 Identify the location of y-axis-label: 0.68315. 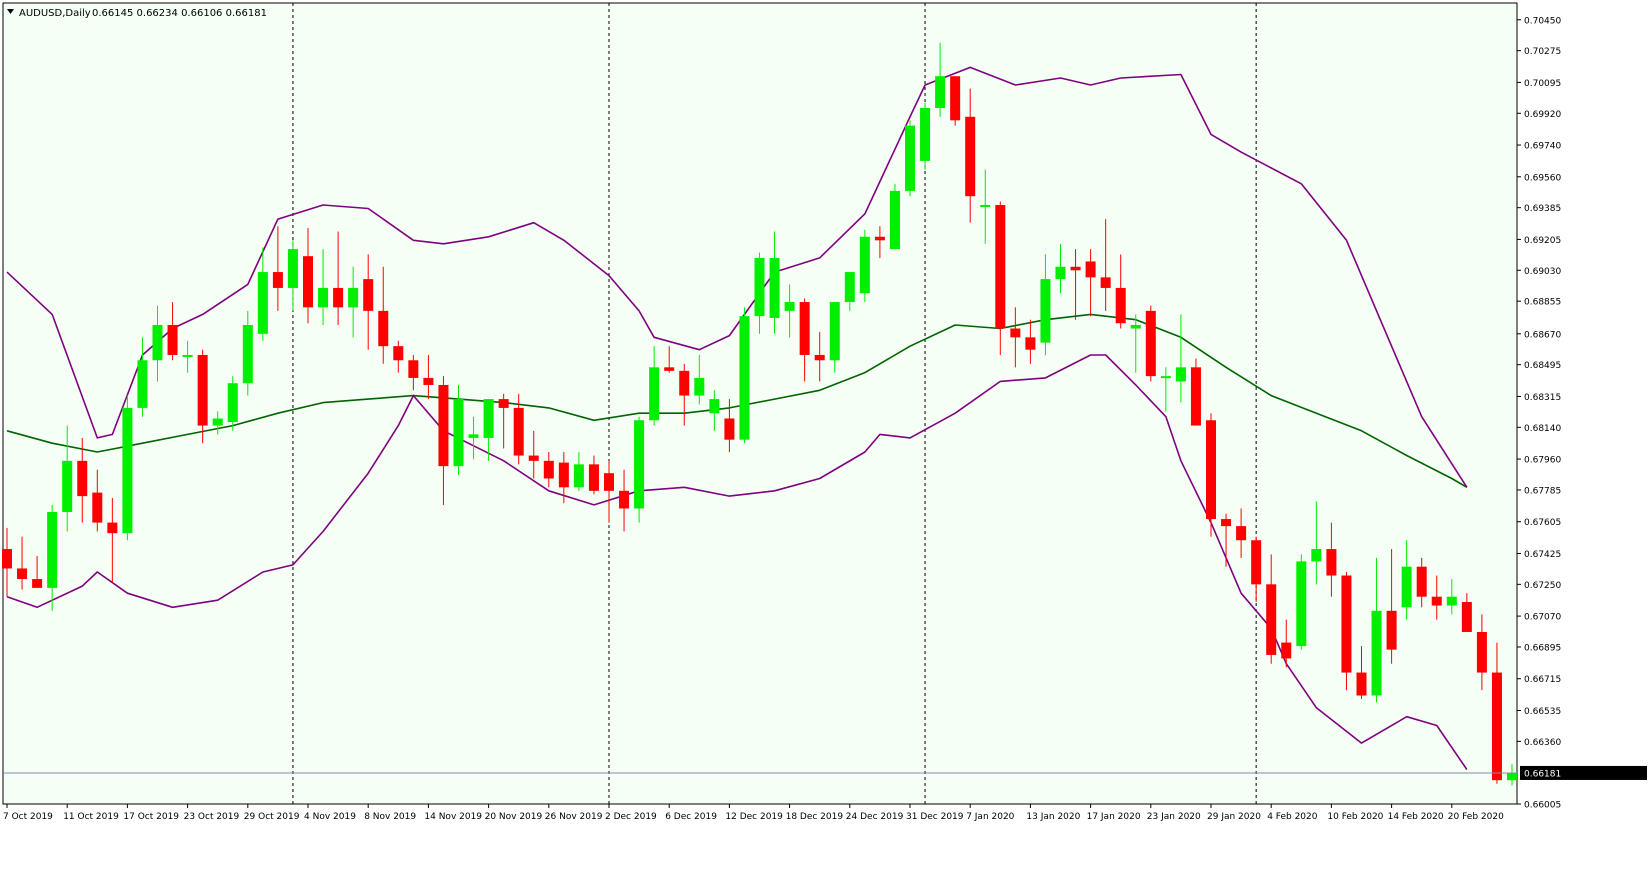
(1542, 398).